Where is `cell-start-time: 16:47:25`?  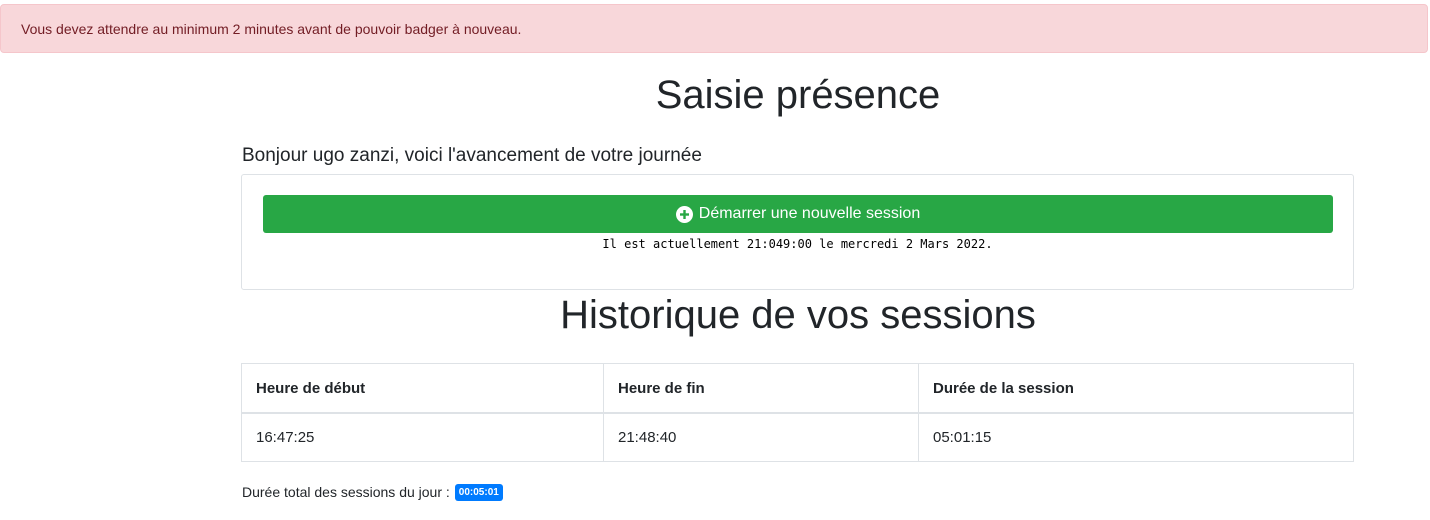
cell-start-time: 16:47:25 is located at coordinates (422, 437).